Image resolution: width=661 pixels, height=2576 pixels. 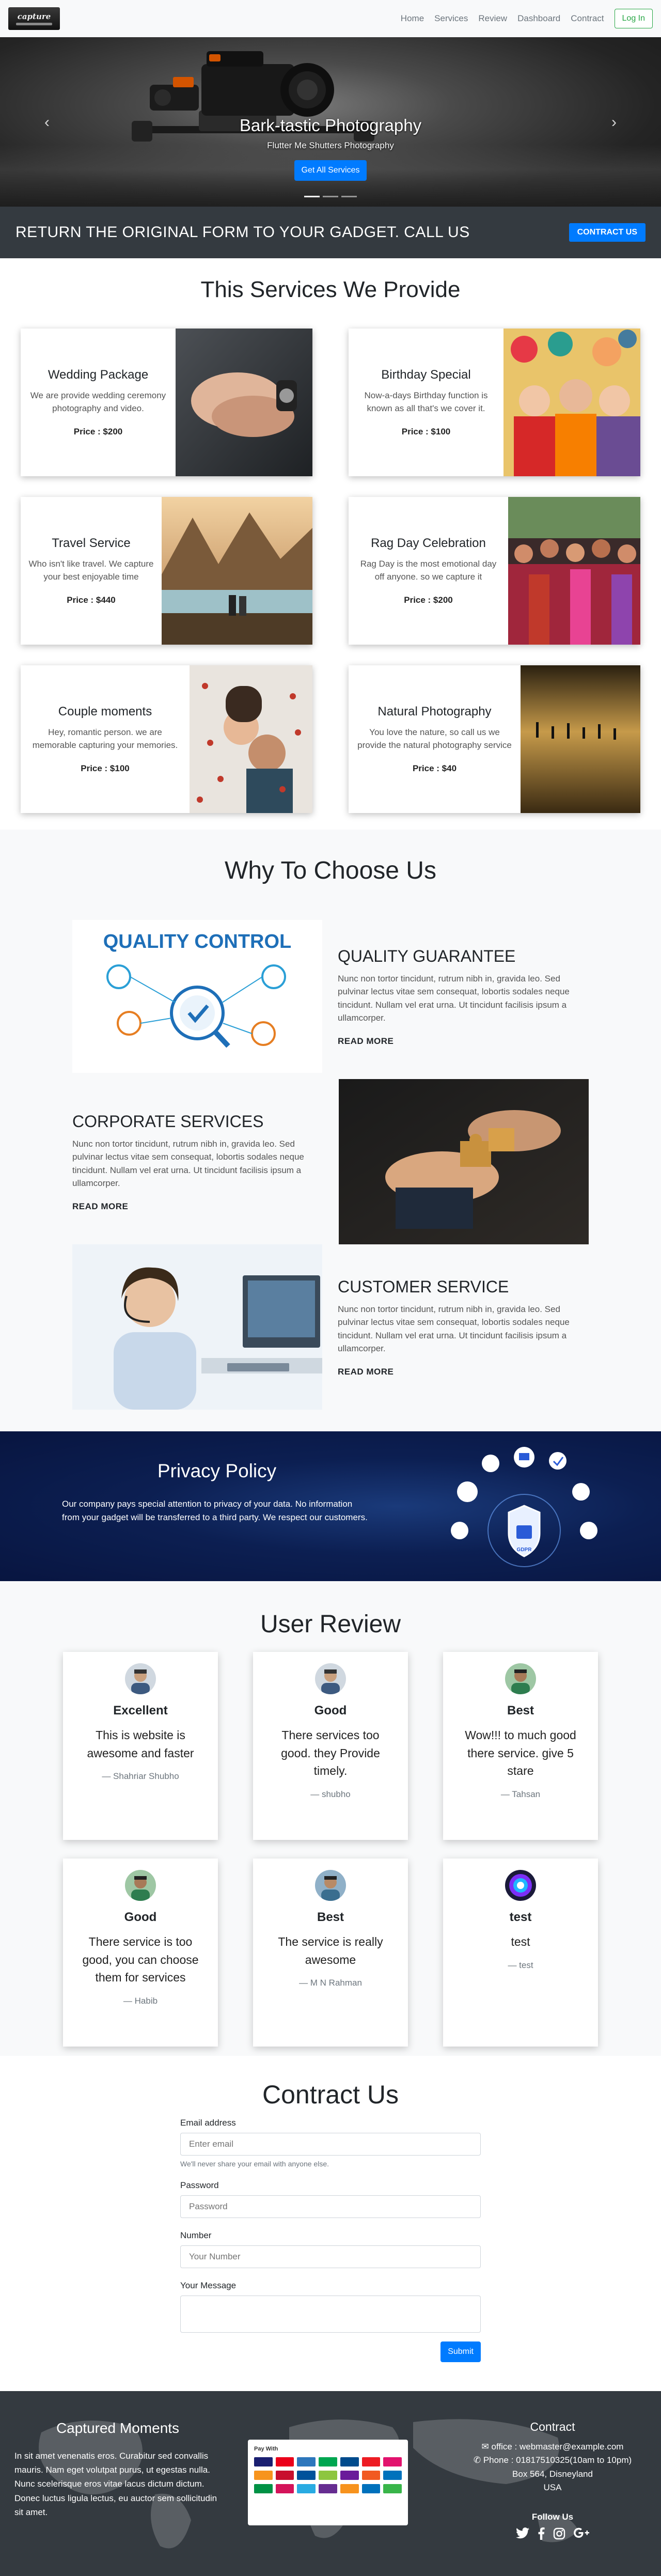 What do you see at coordinates (478, 2460) in the screenshot?
I see `phone-icon: ✆` at bounding box center [478, 2460].